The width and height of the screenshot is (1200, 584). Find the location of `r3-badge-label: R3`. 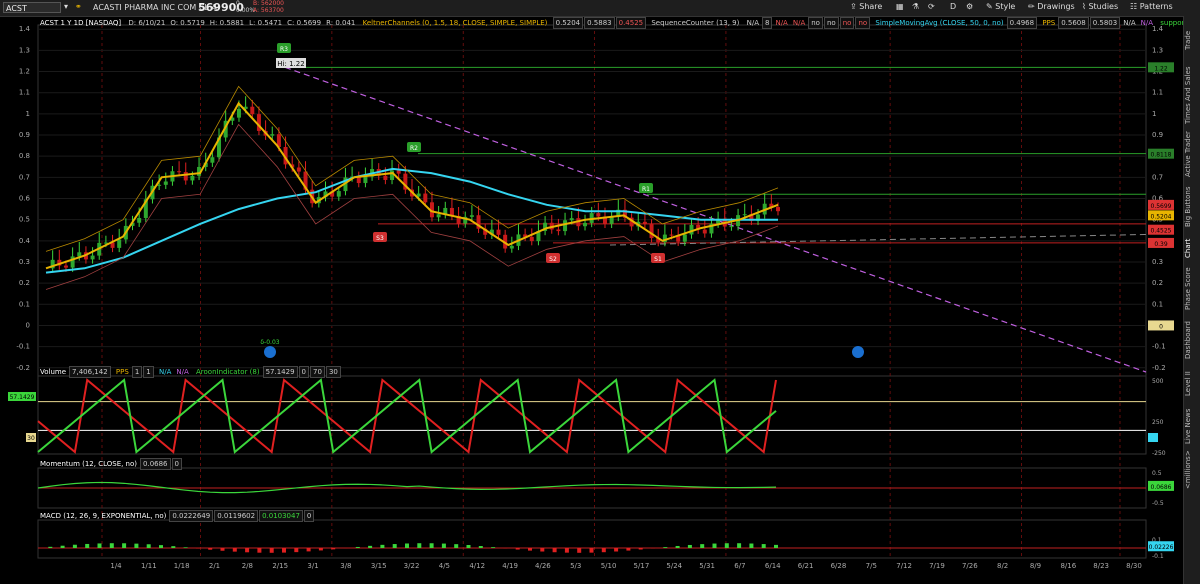

r3-badge-label: R3 is located at coordinates (284, 49).